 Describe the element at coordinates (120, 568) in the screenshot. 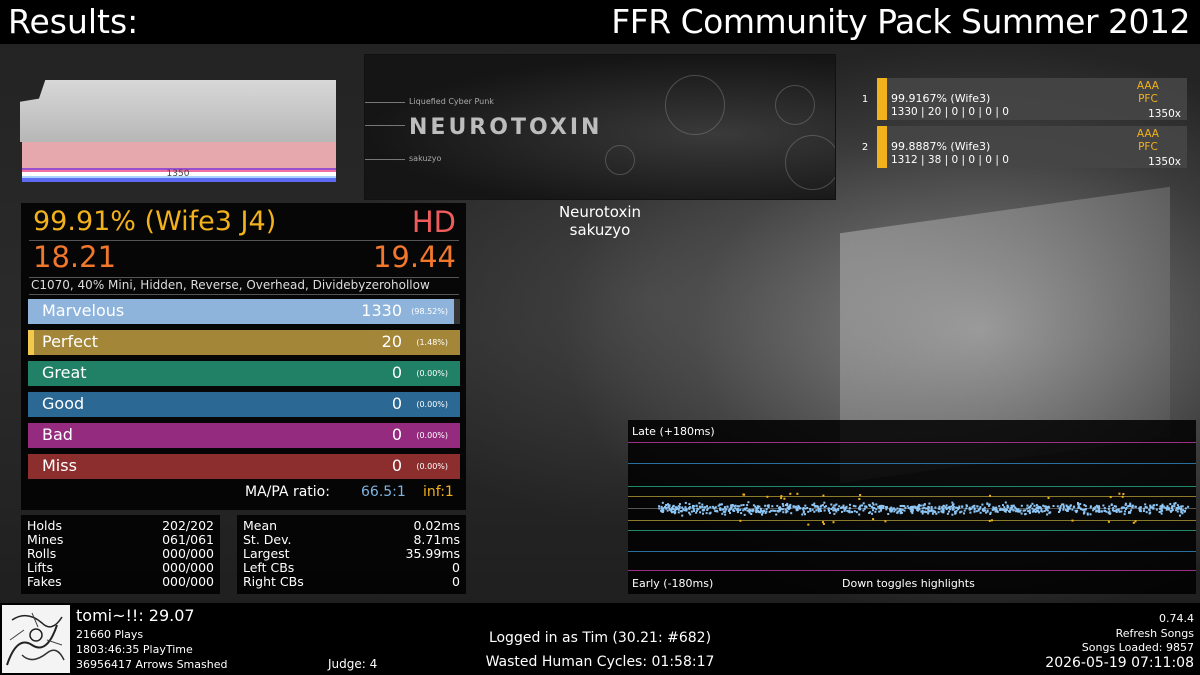

I see `holds-stat-row: Lifts 000/000` at that location.